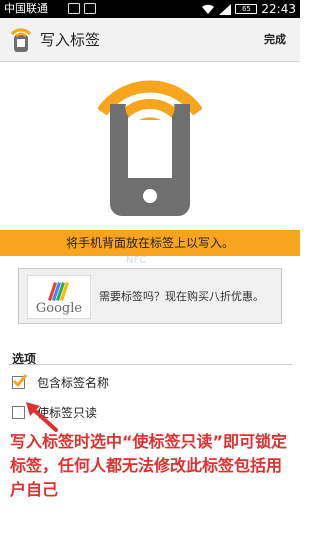 This screenshot has height=533, width=320. I want to click on carrier-name: 中国联通, so click(26, 8).